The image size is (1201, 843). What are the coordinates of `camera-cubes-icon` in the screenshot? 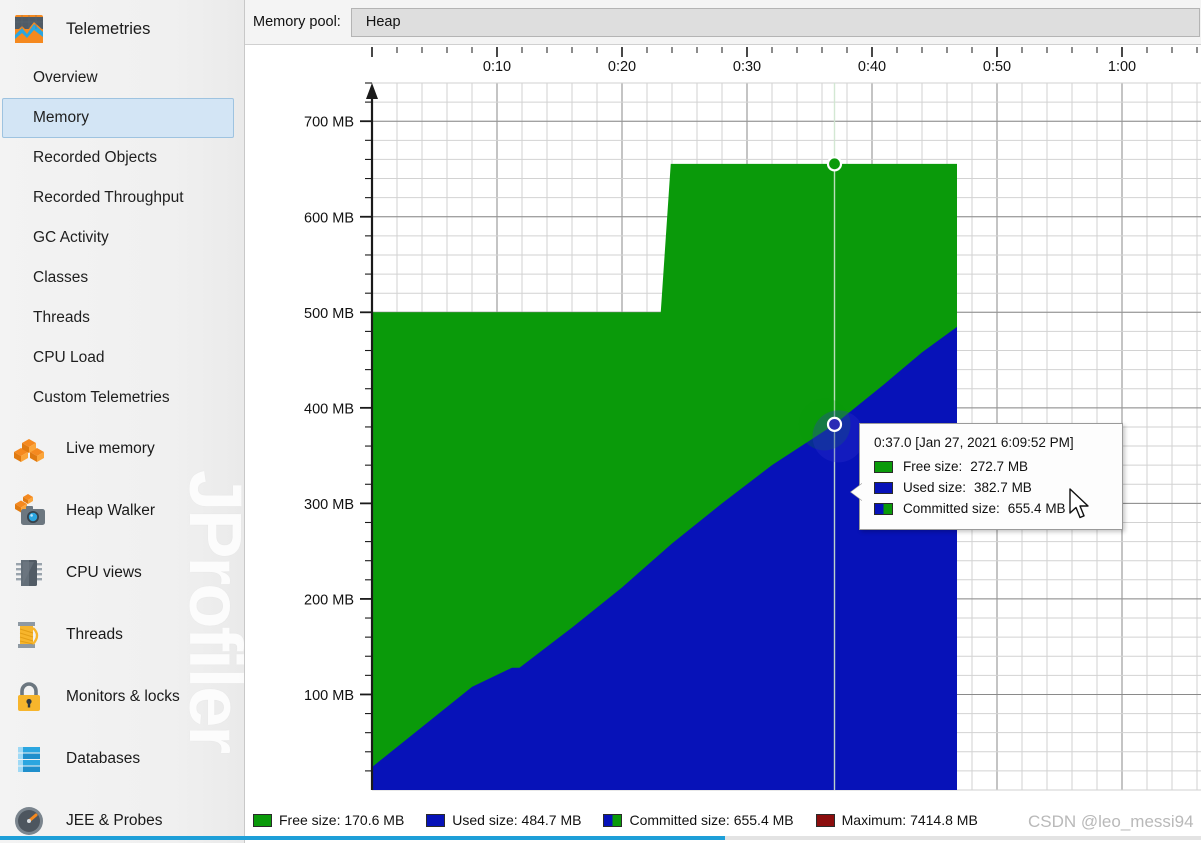 It's located at (29, 511).